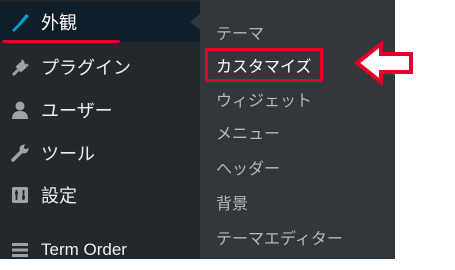 Image resolution: width=455 pixels, height=270 pixels. What do you see at coordinates (100, 22) in the screenshot?
I see `sidebar-item-appearance: 外観` at bounding box center [100, 22].